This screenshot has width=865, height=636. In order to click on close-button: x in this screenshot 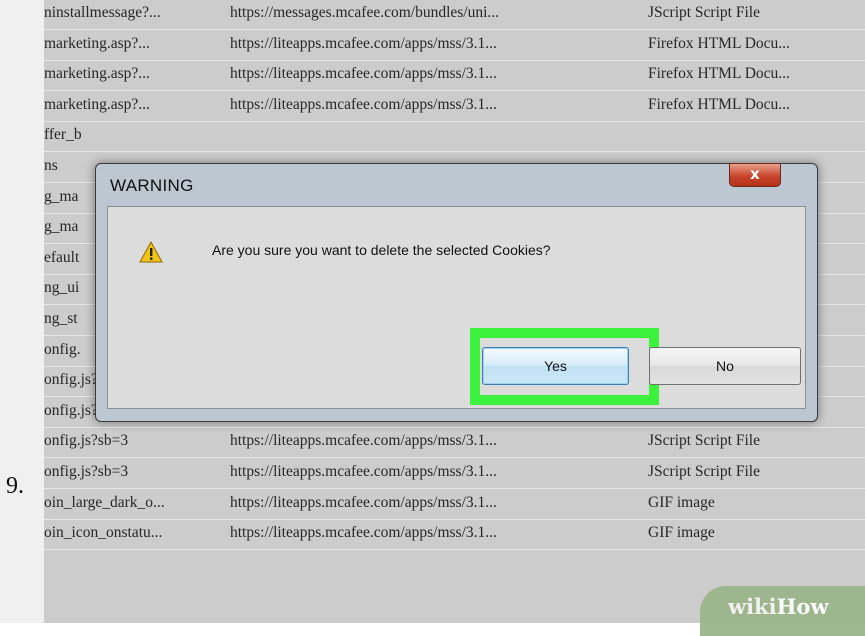, I will do `click(755, 175)`.